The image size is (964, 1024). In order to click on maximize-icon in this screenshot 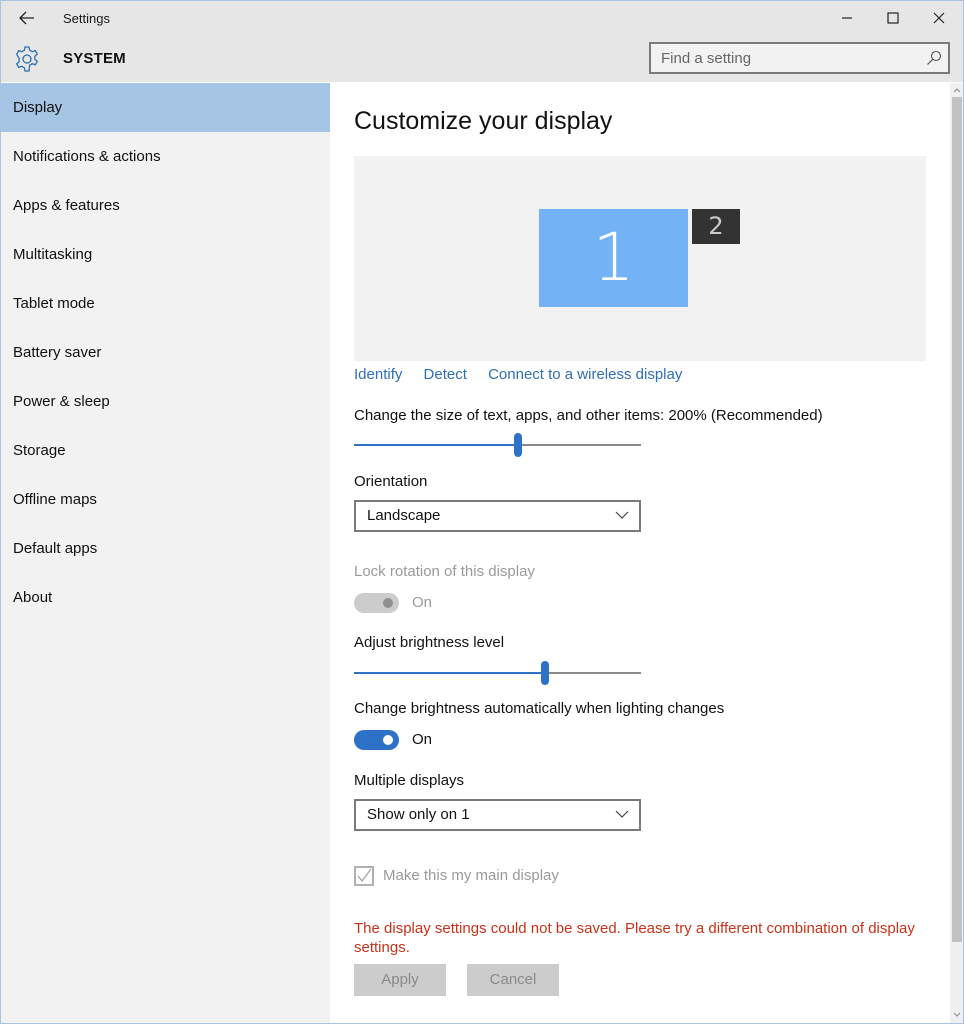, I will do `click(893, 18)`.